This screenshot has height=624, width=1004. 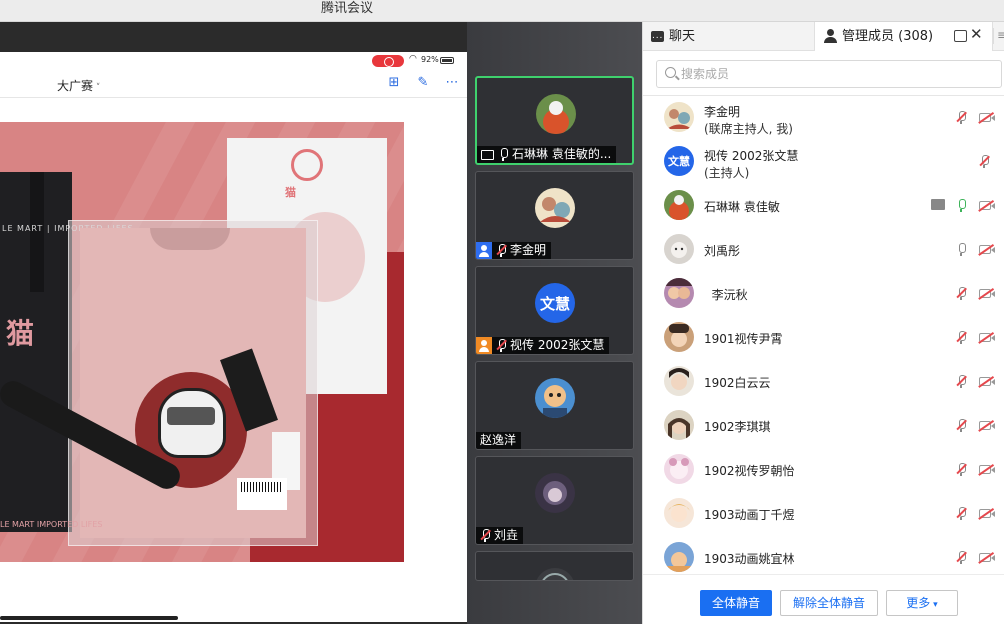 I want to click on member-name: 李沅秋, so click(x=726, y=295).